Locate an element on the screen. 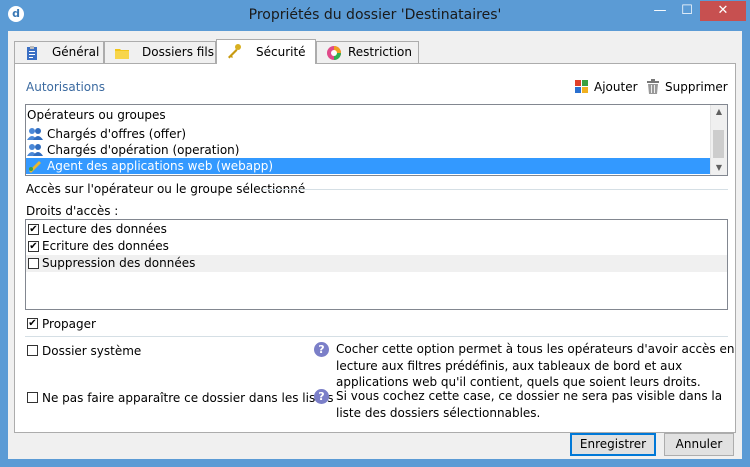 The height and width of the screenshot is (467, 750). folder-icon is located at coordinates (122, 54).